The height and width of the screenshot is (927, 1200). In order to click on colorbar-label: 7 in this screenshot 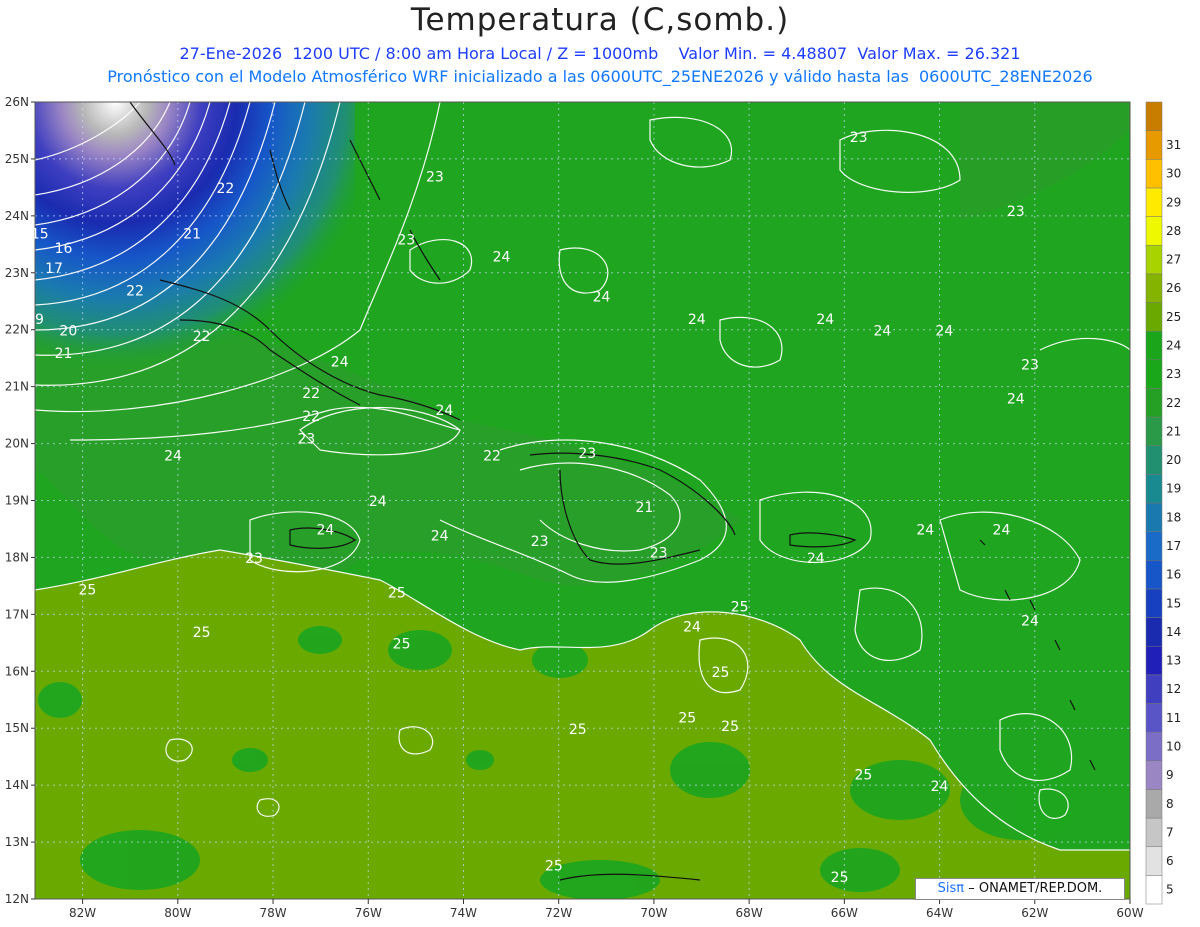, I will do `click(1170, 832)`.